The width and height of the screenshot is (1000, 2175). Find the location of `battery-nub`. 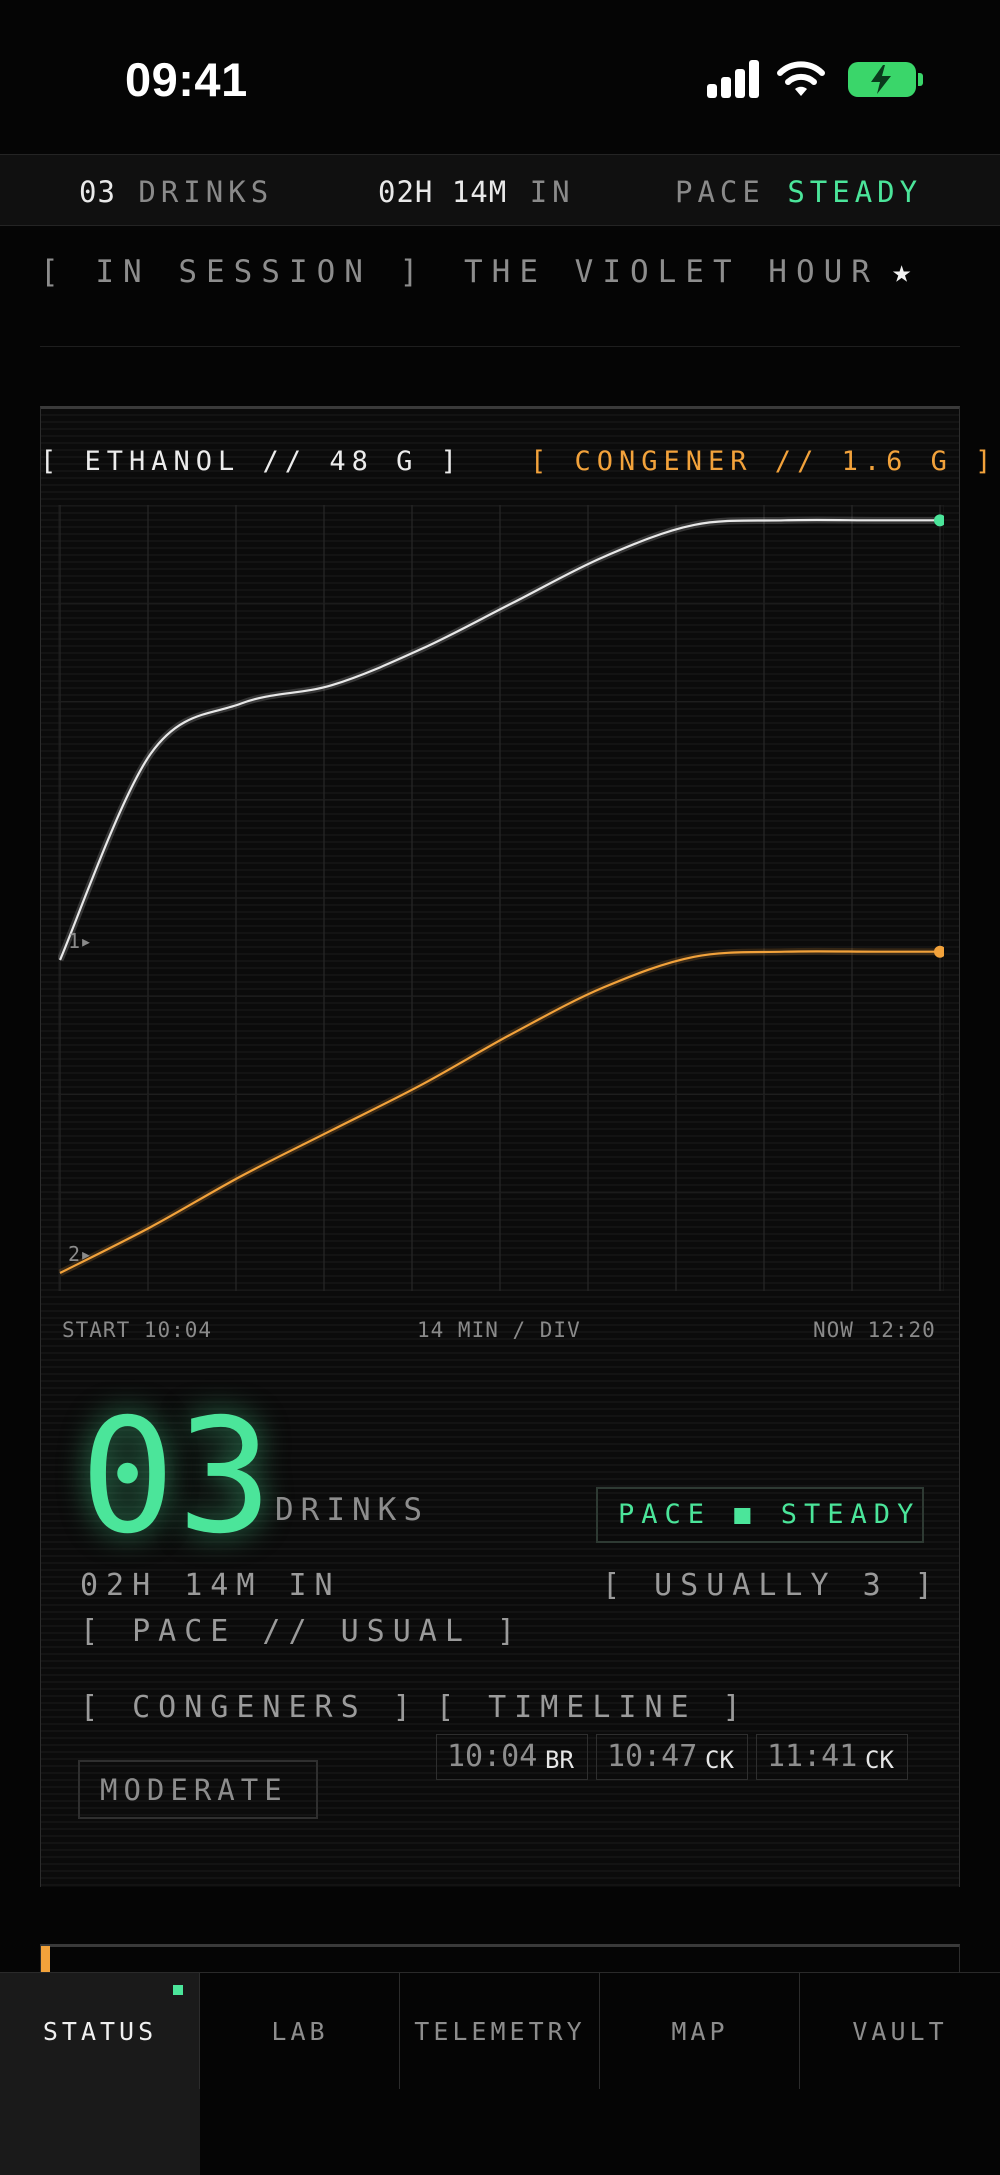

battery-nub is located at coordinates (920, 79).